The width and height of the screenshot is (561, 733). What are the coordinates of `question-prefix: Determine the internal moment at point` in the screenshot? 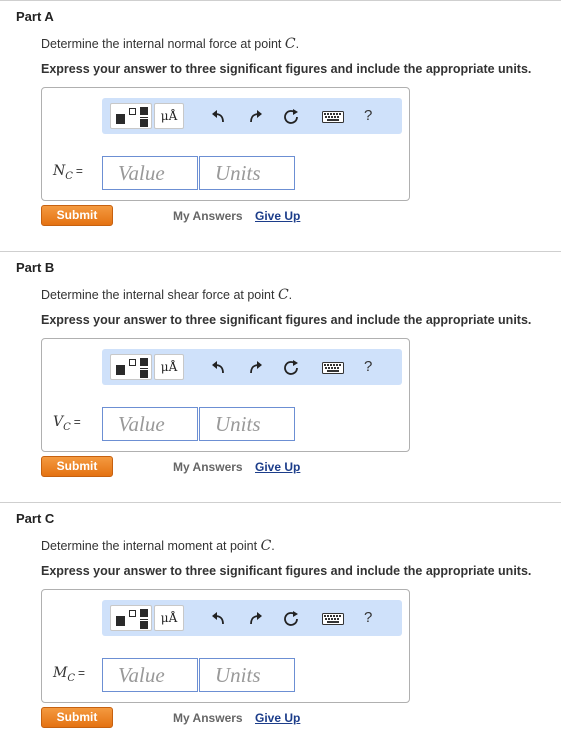 It's located at (149, 546).